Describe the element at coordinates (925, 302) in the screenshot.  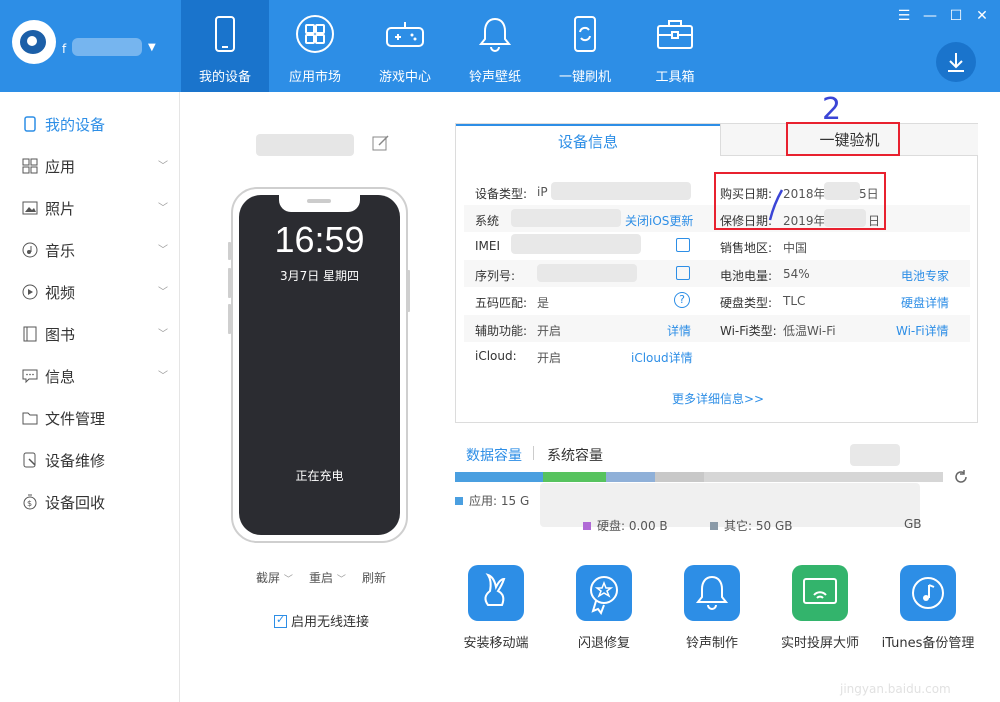
I see `disk-details-link: 硬盘详情` at that location.